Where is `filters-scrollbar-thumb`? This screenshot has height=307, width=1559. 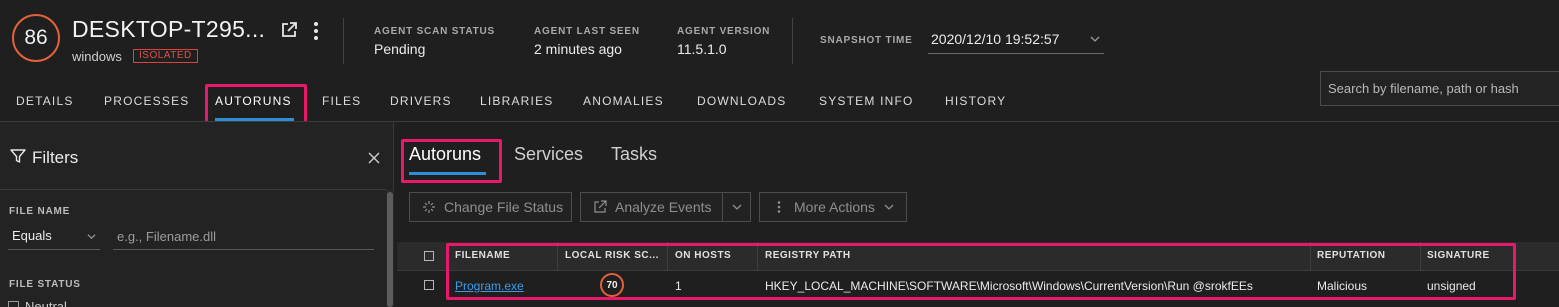 filters-scrollbar-thumb is located at coordinates (390, 249).